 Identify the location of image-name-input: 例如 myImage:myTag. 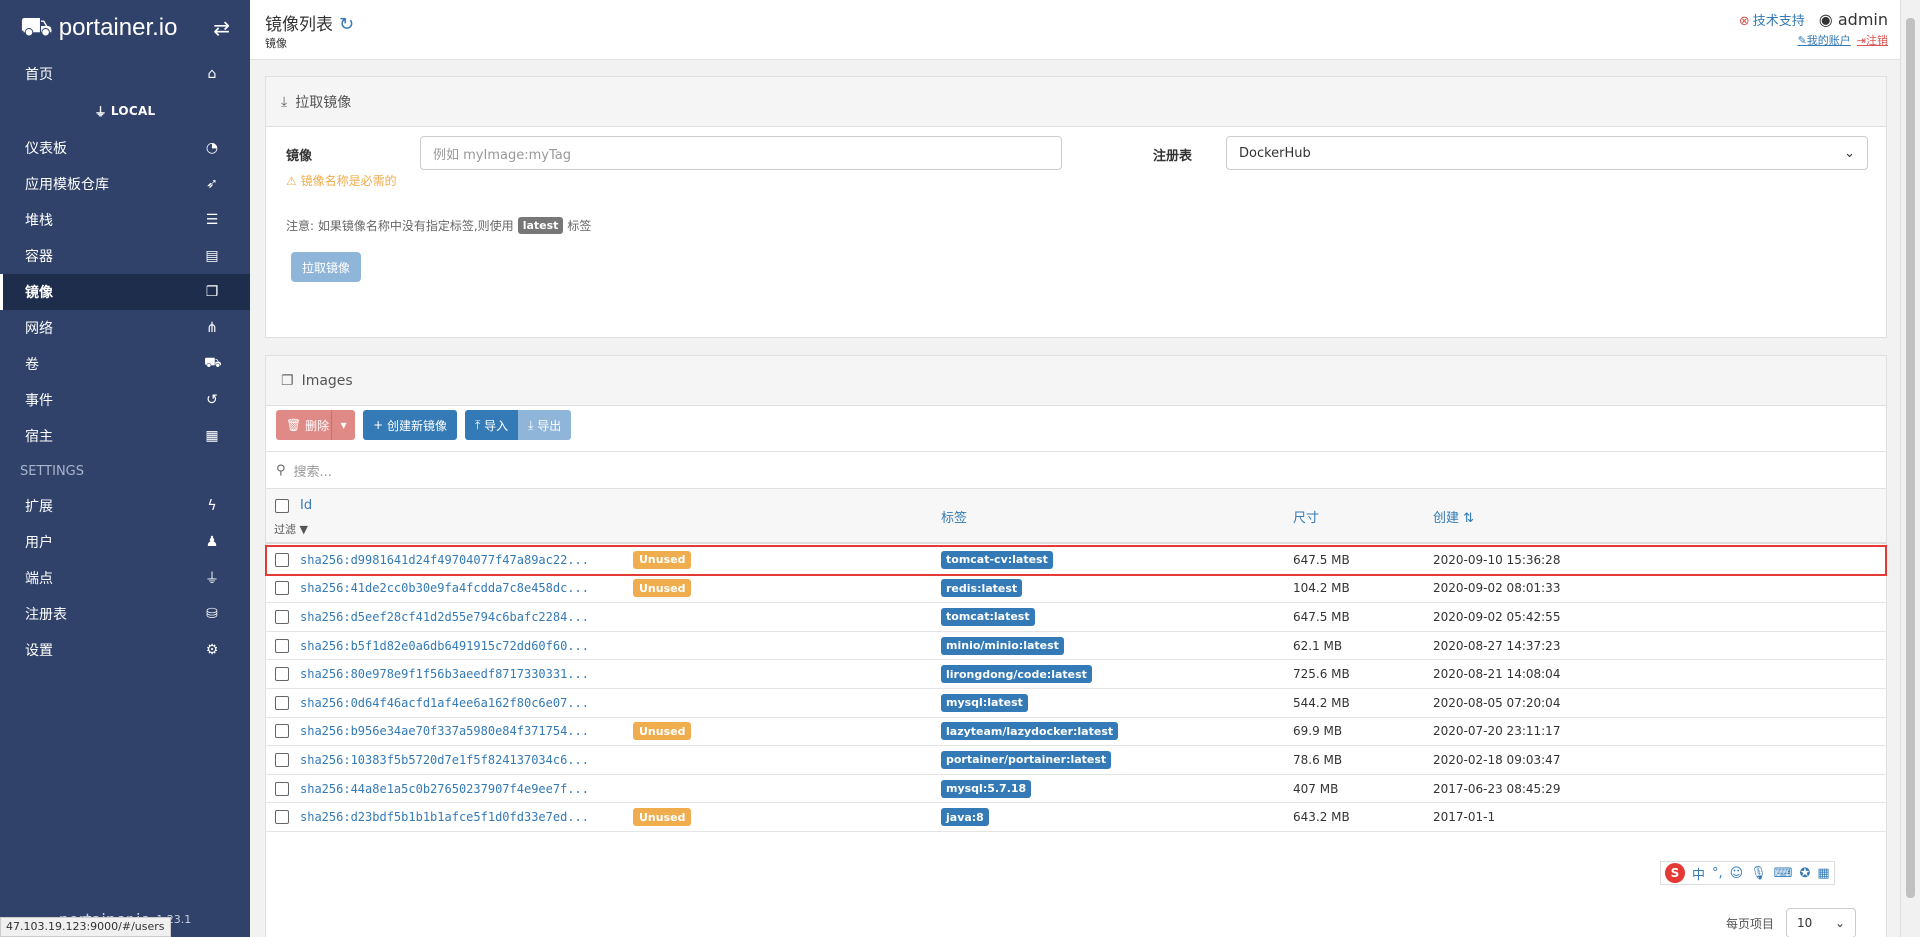
(741, 153).